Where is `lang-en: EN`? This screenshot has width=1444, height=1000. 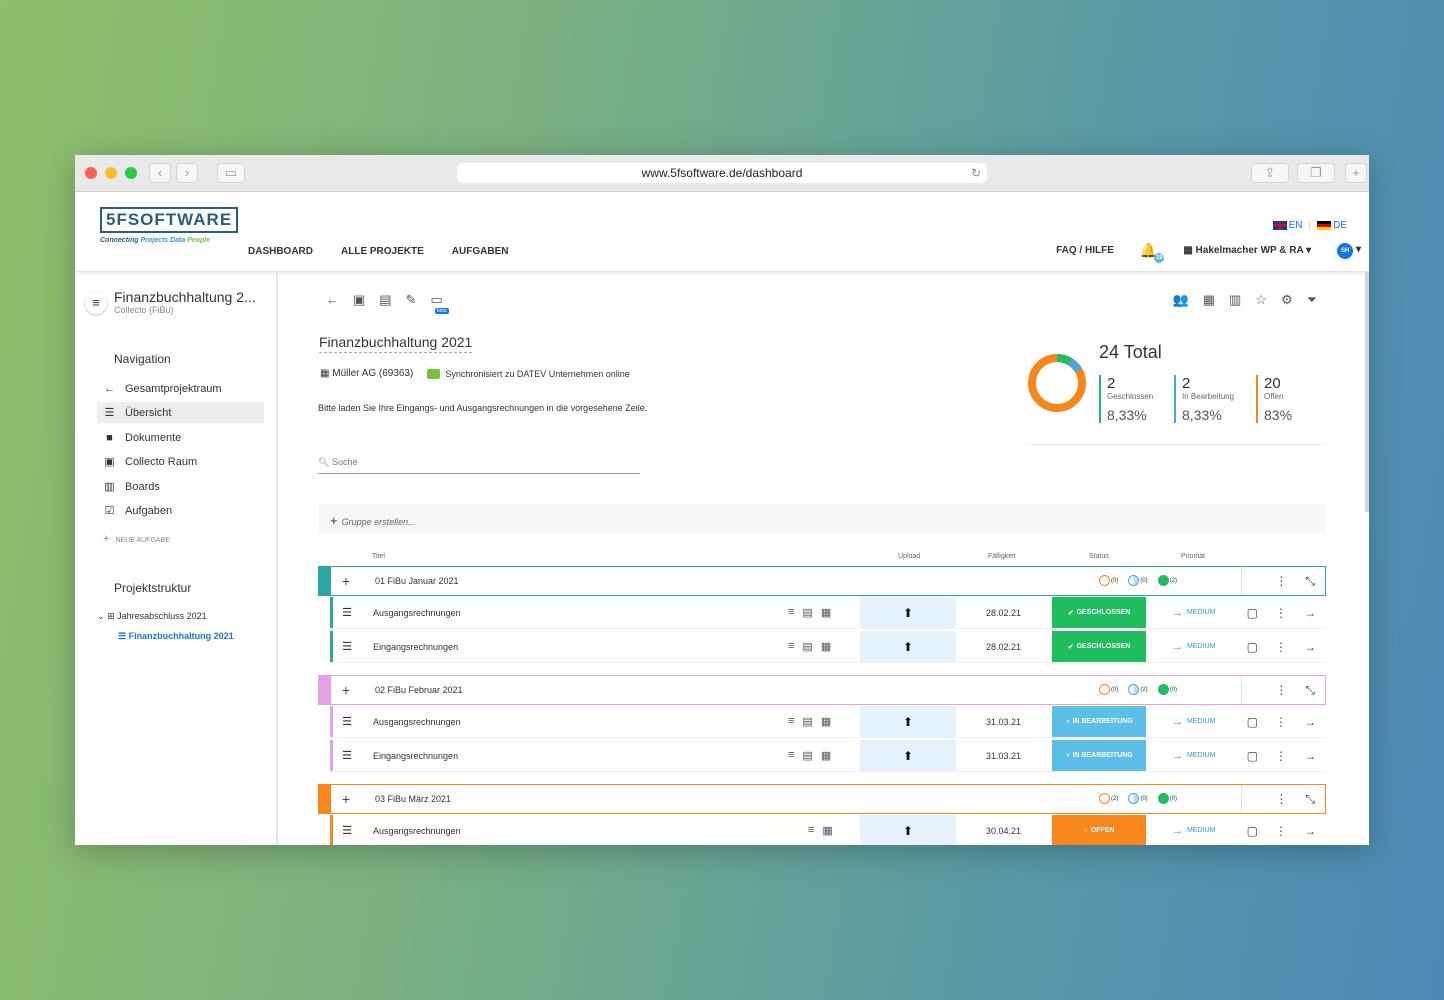
lang-en: EN is located at coordinates (1287, 225).